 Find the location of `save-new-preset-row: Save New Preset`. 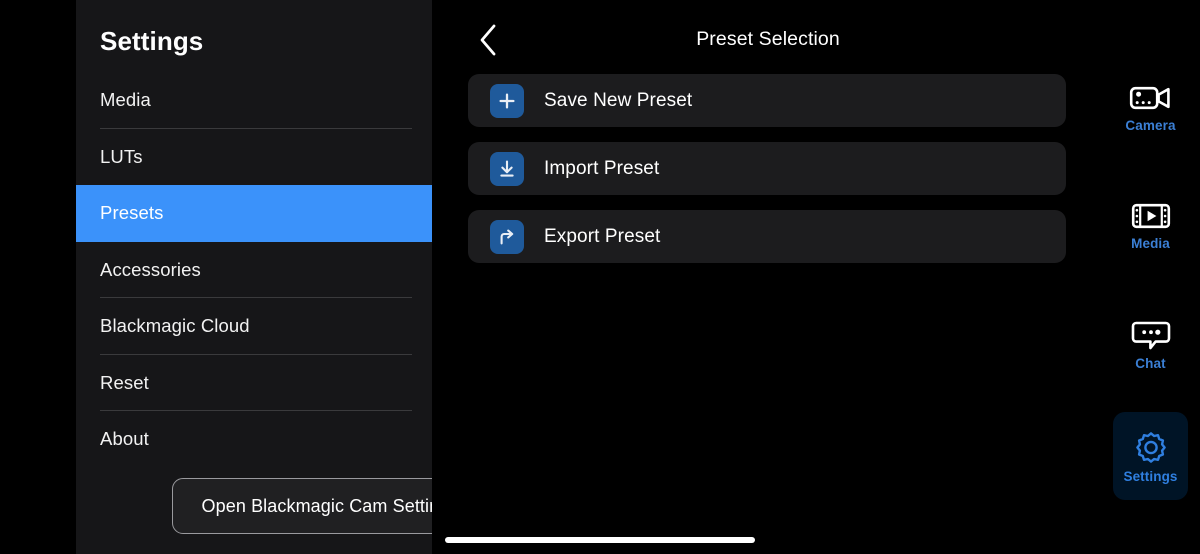

save-new-preset-row: Save New Preset is located at coordinates (767, 100).